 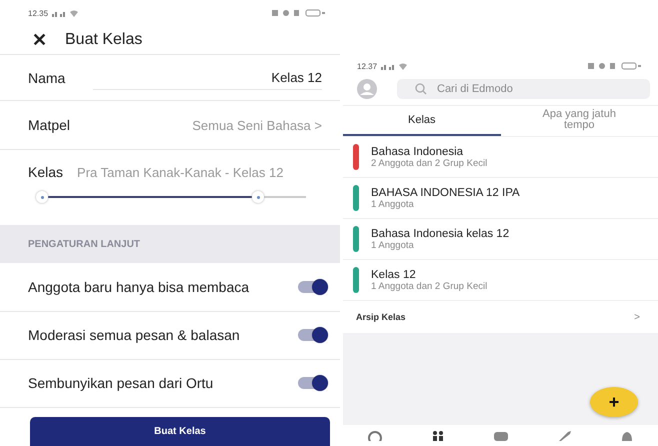 I want to click on status-time: 12.37, so click(x=367, y=66).